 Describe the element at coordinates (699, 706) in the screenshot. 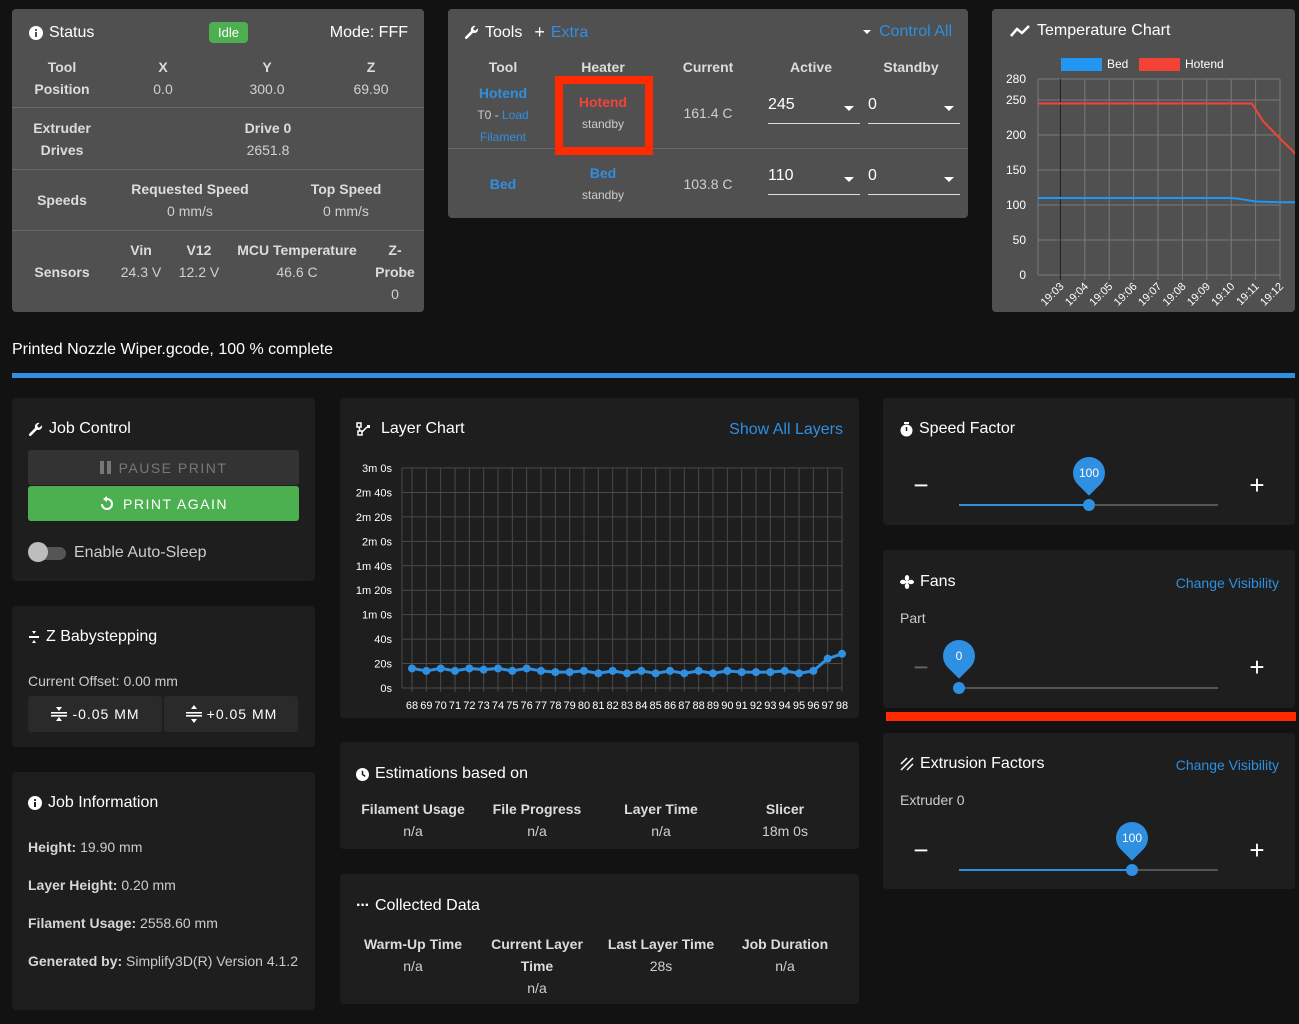

I see `x-tick-label: 88` at that location.